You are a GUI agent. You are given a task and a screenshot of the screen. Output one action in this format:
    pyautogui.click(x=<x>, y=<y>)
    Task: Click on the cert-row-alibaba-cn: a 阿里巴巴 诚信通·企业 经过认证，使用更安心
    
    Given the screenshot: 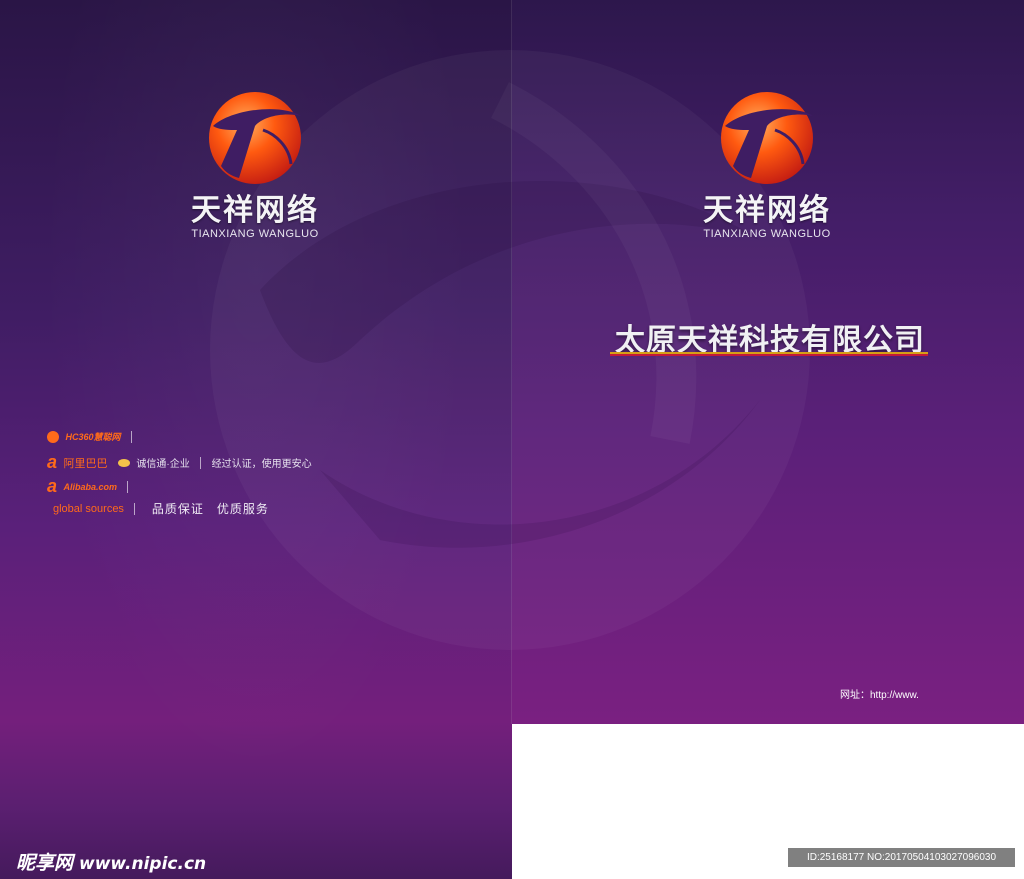 What is the action you would take?
    pyautogui.click(x=179, y=464)
    